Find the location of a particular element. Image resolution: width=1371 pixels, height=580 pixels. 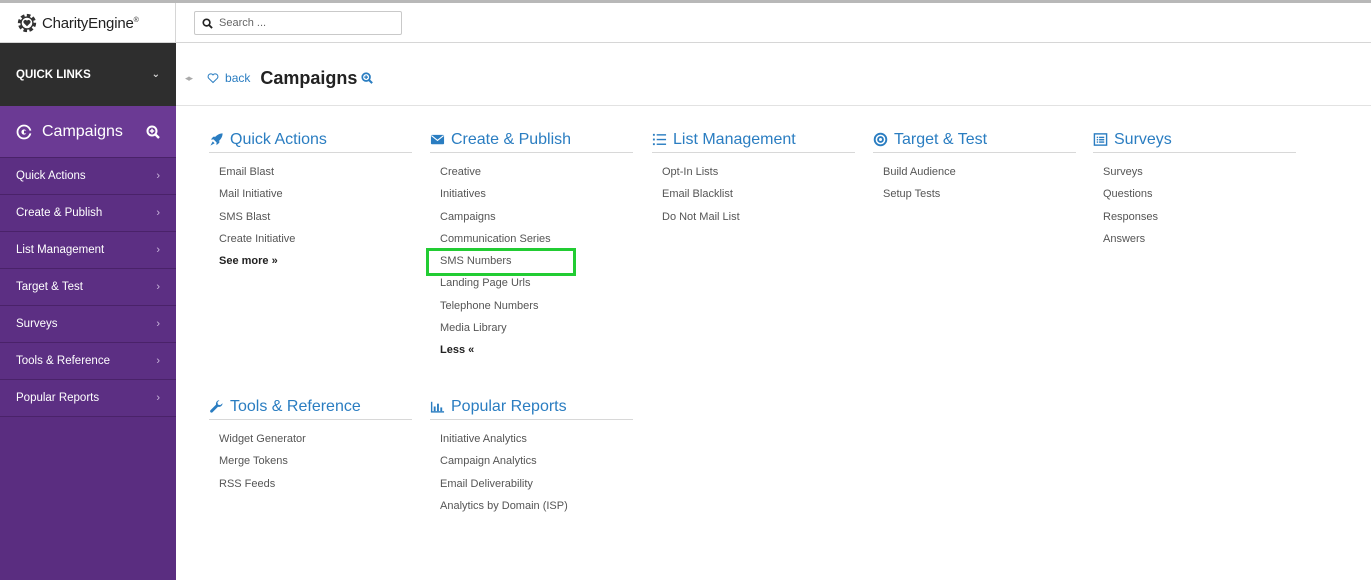

logo-registered-mark: ® is located at coordinates (136, 20).